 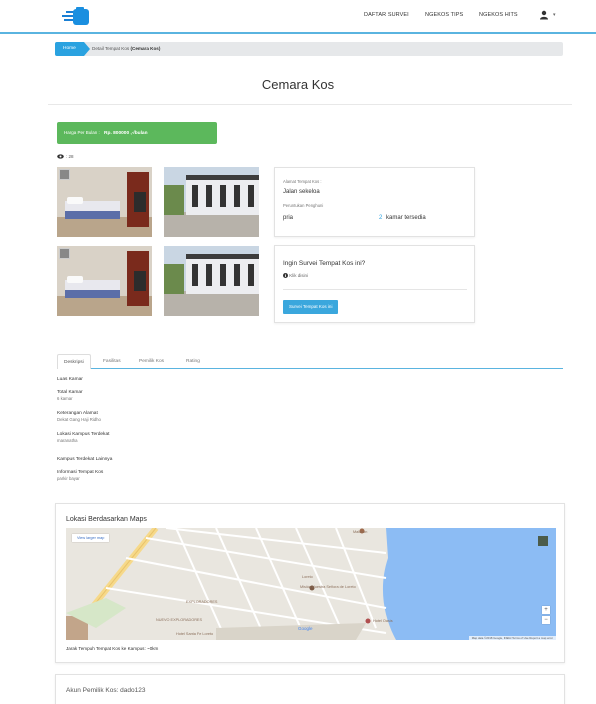 I want to click on address-value: Jalan sekeloa, so click(x=301, y=192).